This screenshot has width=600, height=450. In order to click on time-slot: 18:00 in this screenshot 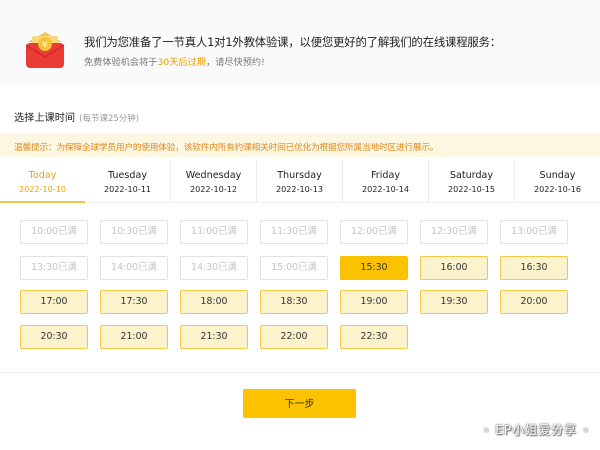, I will do `click(214, 302)`.